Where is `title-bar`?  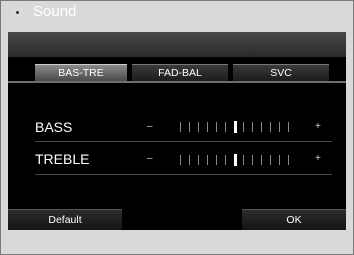 title-bar is located at coordinates (177, 44).